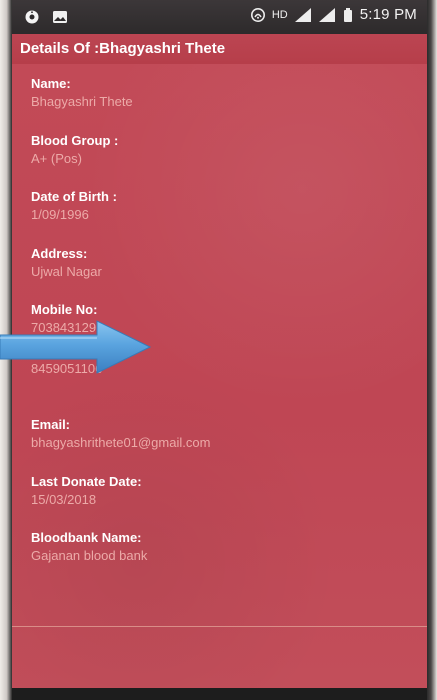 This screenshot has width=437, height=700. What do you see at coordinates (51, 83) in the screenshot?
I see `name-label: Name:` at bounding box center [51, 83].